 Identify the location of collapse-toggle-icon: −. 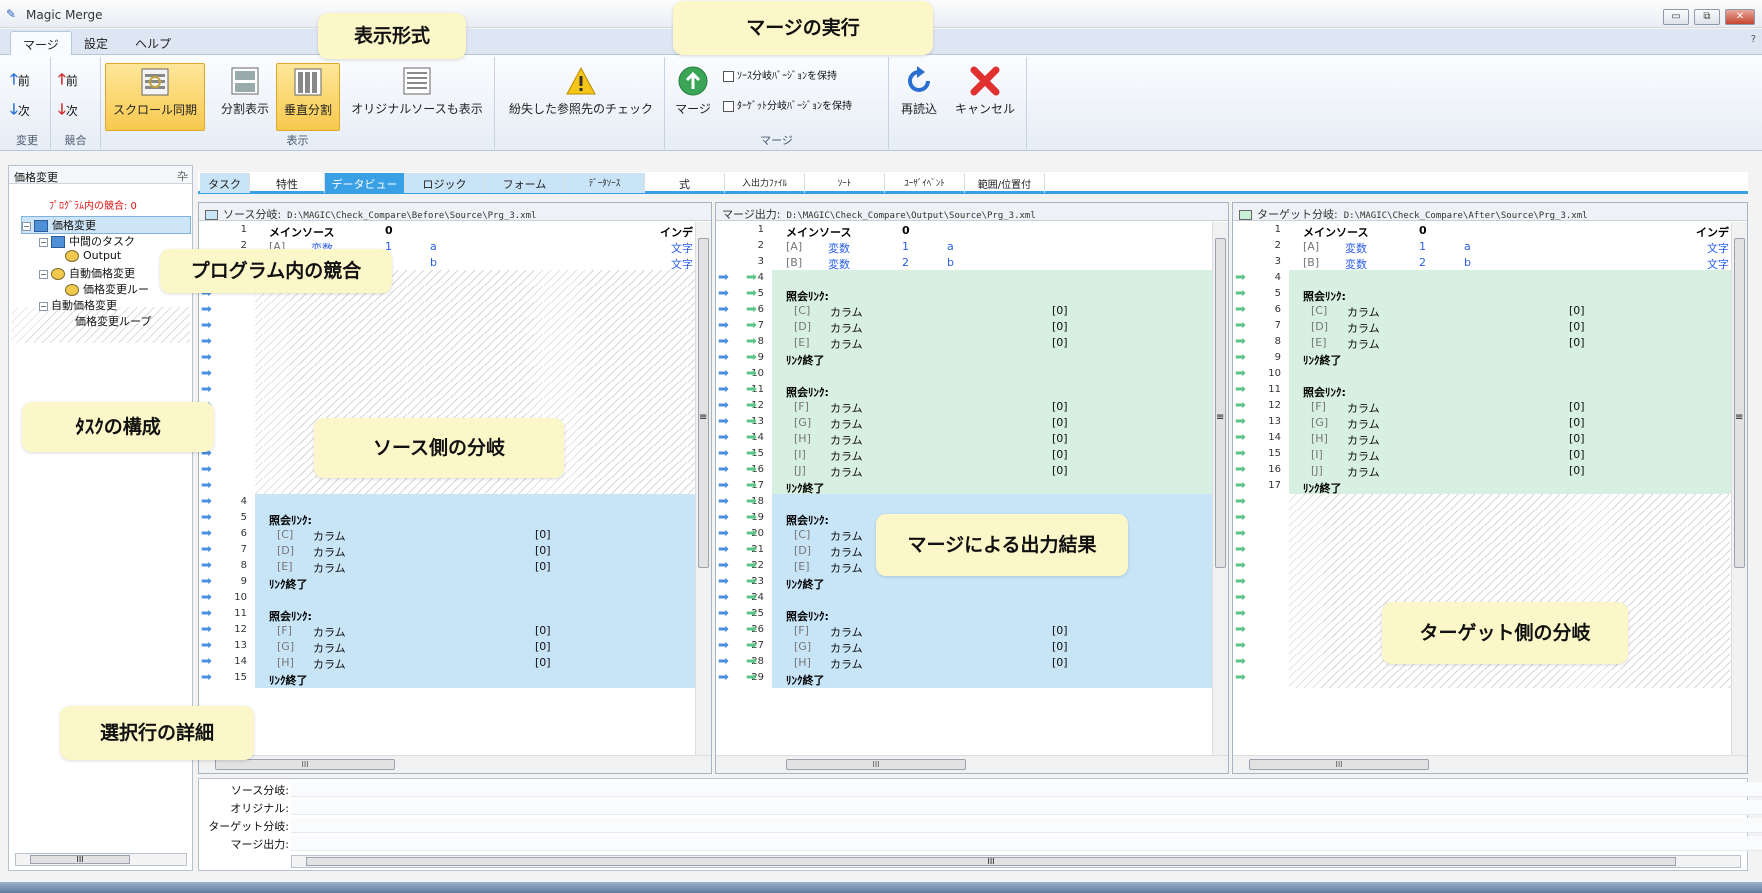
(26, 226).